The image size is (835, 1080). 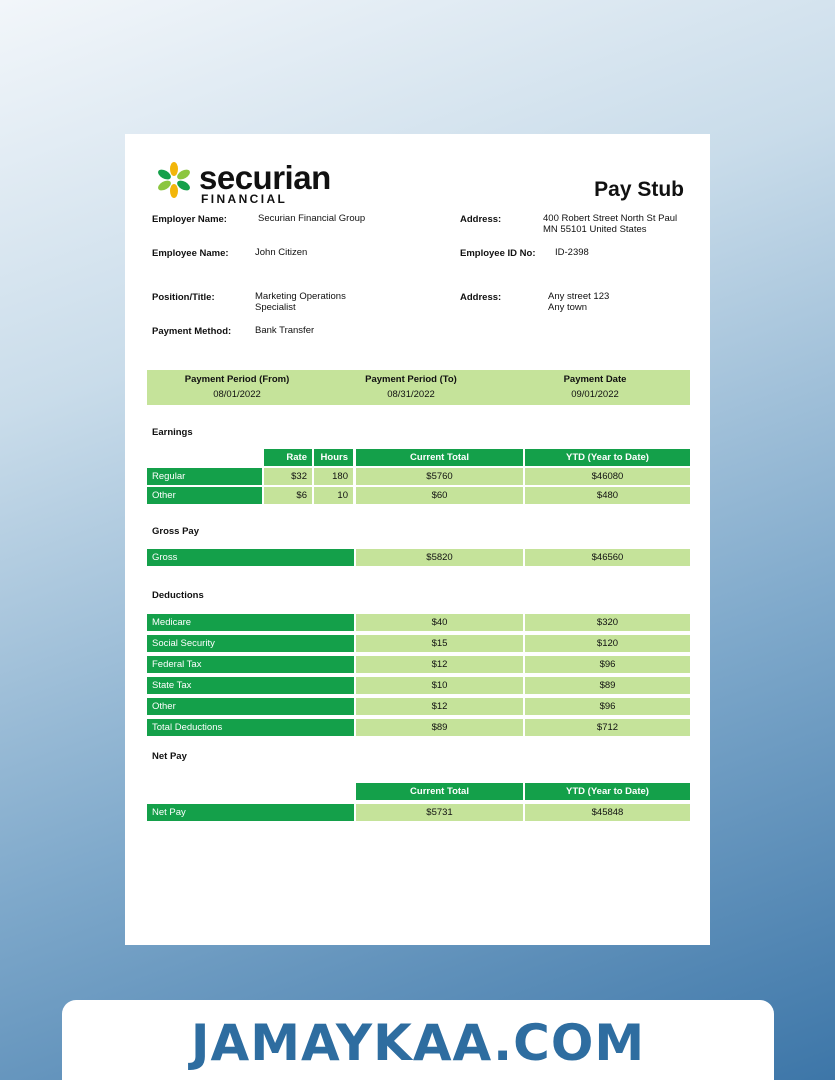 I want to click on net-pay-current: $5731, so click(x=439, y=812).